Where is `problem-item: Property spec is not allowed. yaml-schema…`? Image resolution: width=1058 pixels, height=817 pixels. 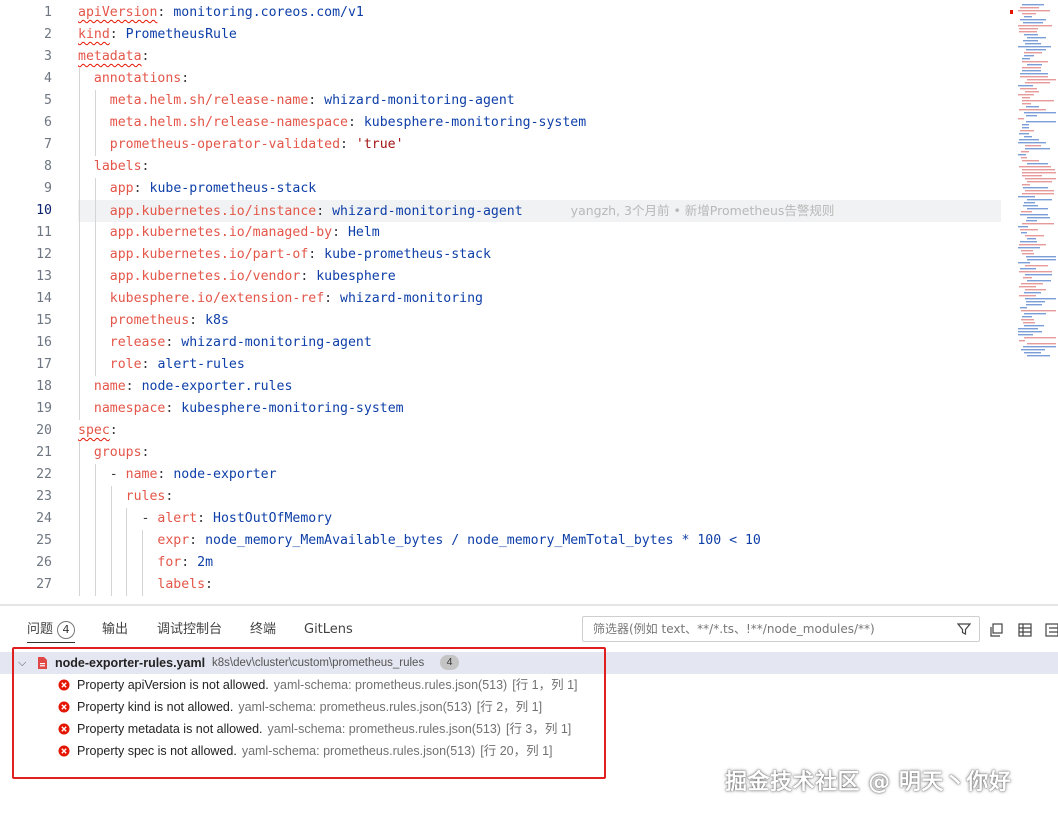 problem-item: Property spec is not allowed. yaml-schema… is located at coordinates (529, 751).